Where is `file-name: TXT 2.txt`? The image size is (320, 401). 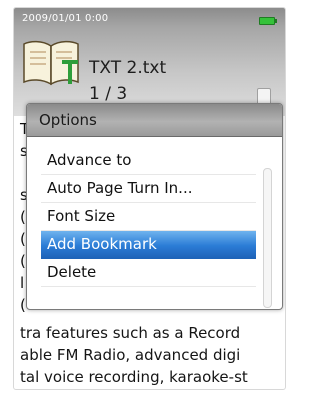 file-name: TXT 2.txt is located at coordinates (128, 68).